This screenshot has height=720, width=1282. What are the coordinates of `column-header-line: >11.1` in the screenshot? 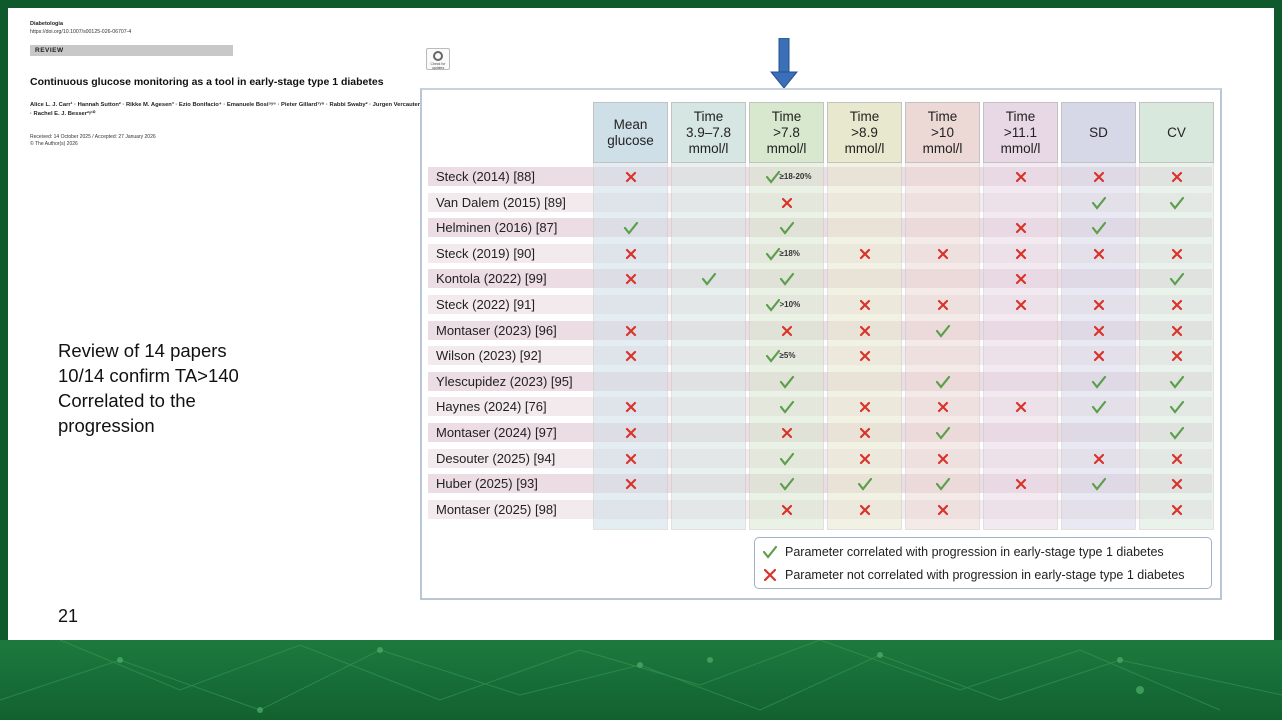 It's located at (1020, 132).